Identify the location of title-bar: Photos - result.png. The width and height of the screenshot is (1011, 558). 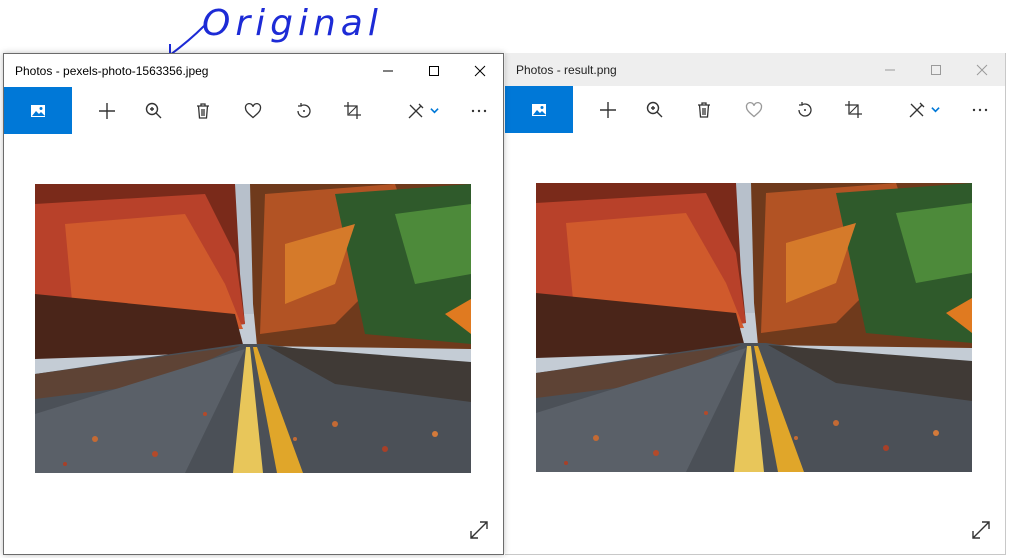
(755, 69).